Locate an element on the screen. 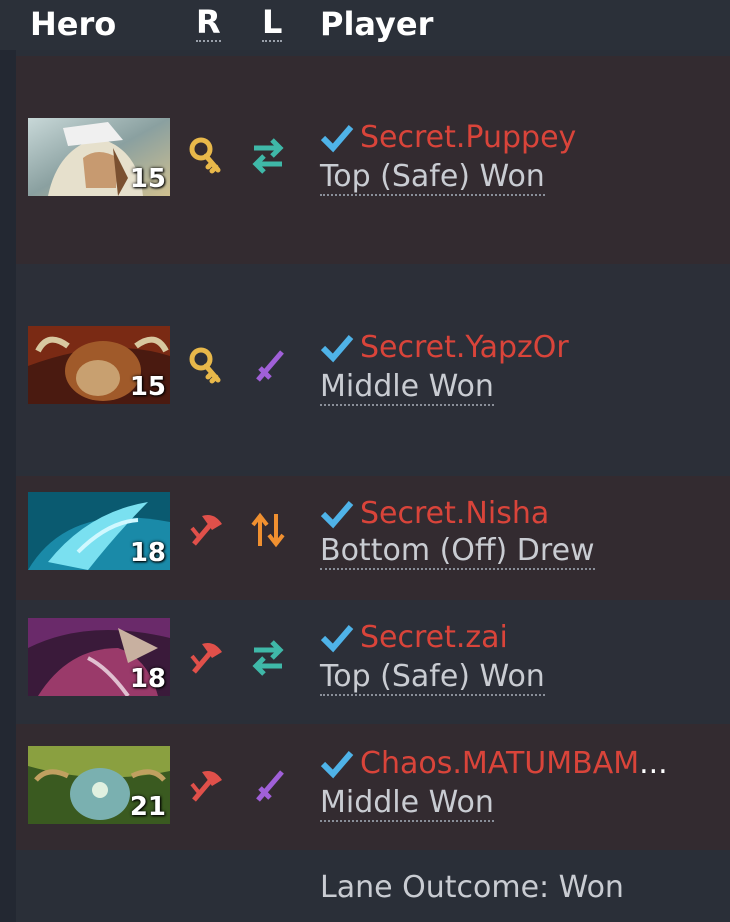 Image resolution: width=730 pixels, height=922 pixels. player-name-line: Secret.Nisha is located at coordinates (434, 516).